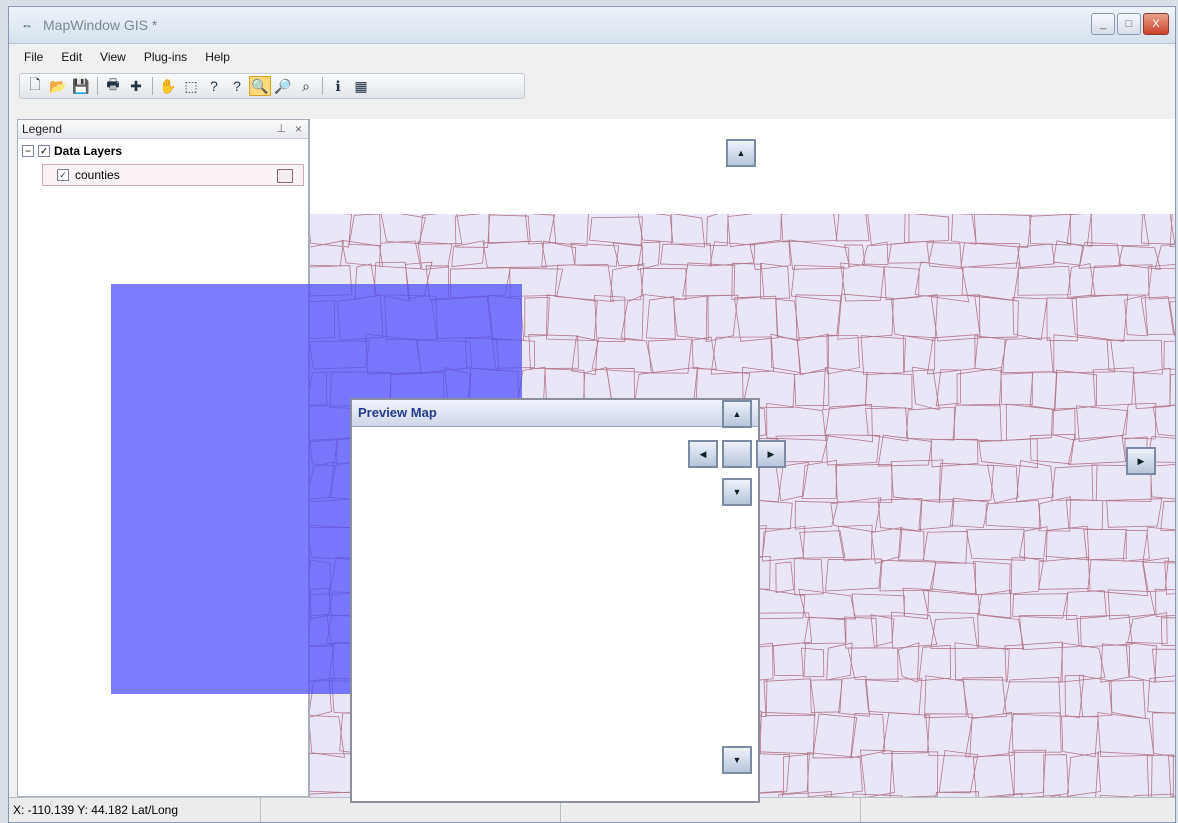 The width and height of the screenshot is (1178, 823). I want to click on zoom-out-icon: 🔎, so click(283, 86).